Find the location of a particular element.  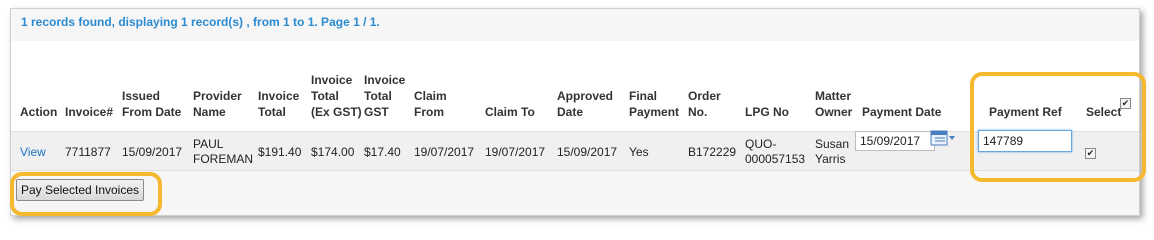

cell-matter-owner: Susan Yarris is located at coordinates (832, 151).